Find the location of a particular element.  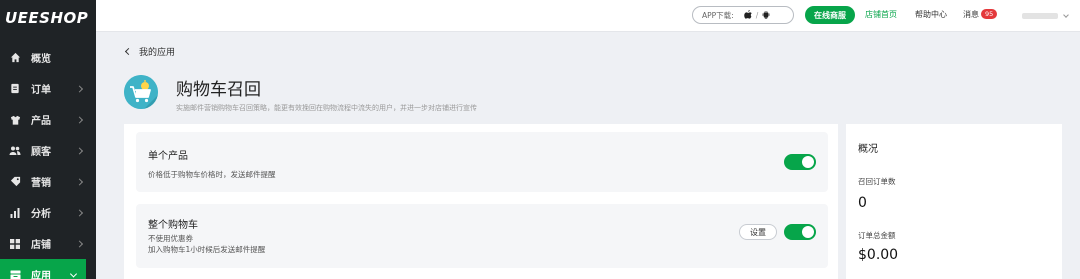

setting-row-whole-cart: 整个购物车 不使用优惠券 加入购物车1小时候后发送邮件提醒 设置 is located at coordinates (482, 236).